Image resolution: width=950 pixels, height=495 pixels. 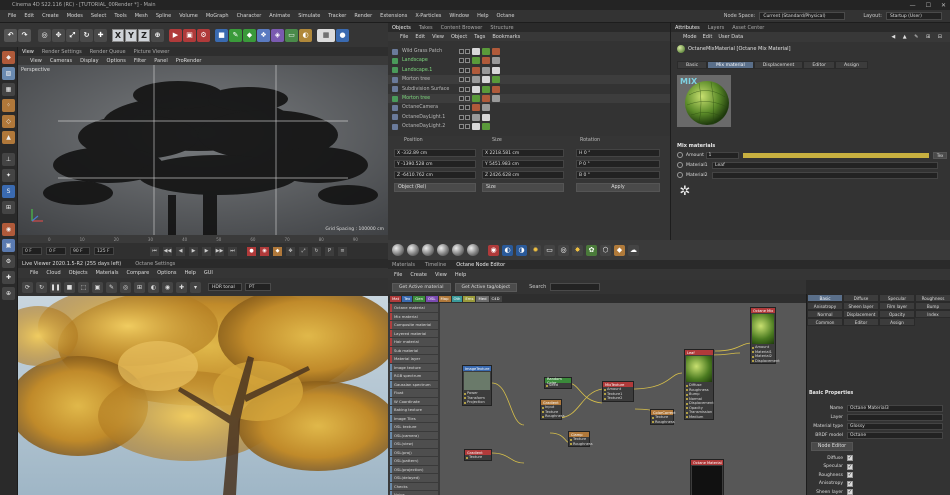 I want to click on material-preview: MIX, so click(x=704, y=101).